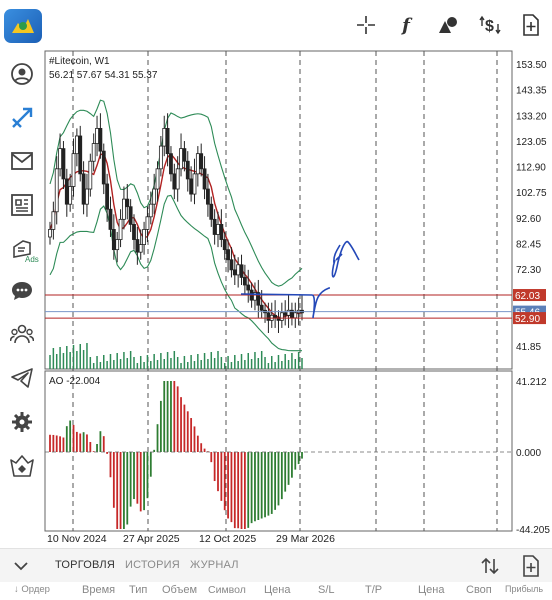 This screenshot has width=552, height=600. I want to click on price-tick-2: 133.20, so click(531, 116).